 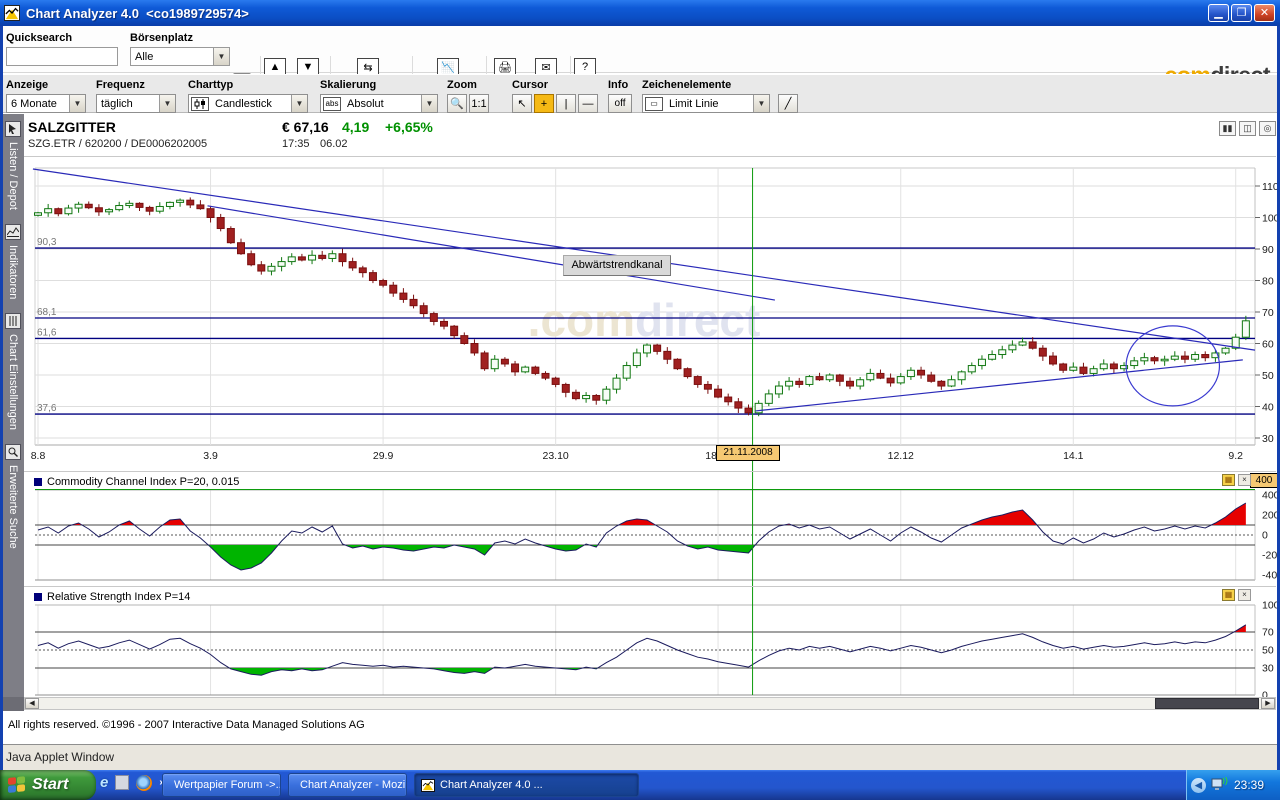 I want to click on cursor-date-tooltip: 21.11.2008, so click(x=748, y=453).